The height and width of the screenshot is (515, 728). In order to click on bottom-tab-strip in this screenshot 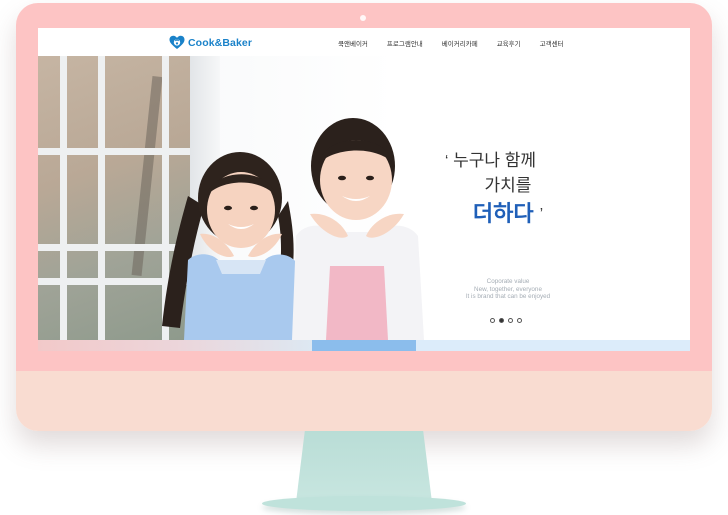, I will do `click(364, 345)`.